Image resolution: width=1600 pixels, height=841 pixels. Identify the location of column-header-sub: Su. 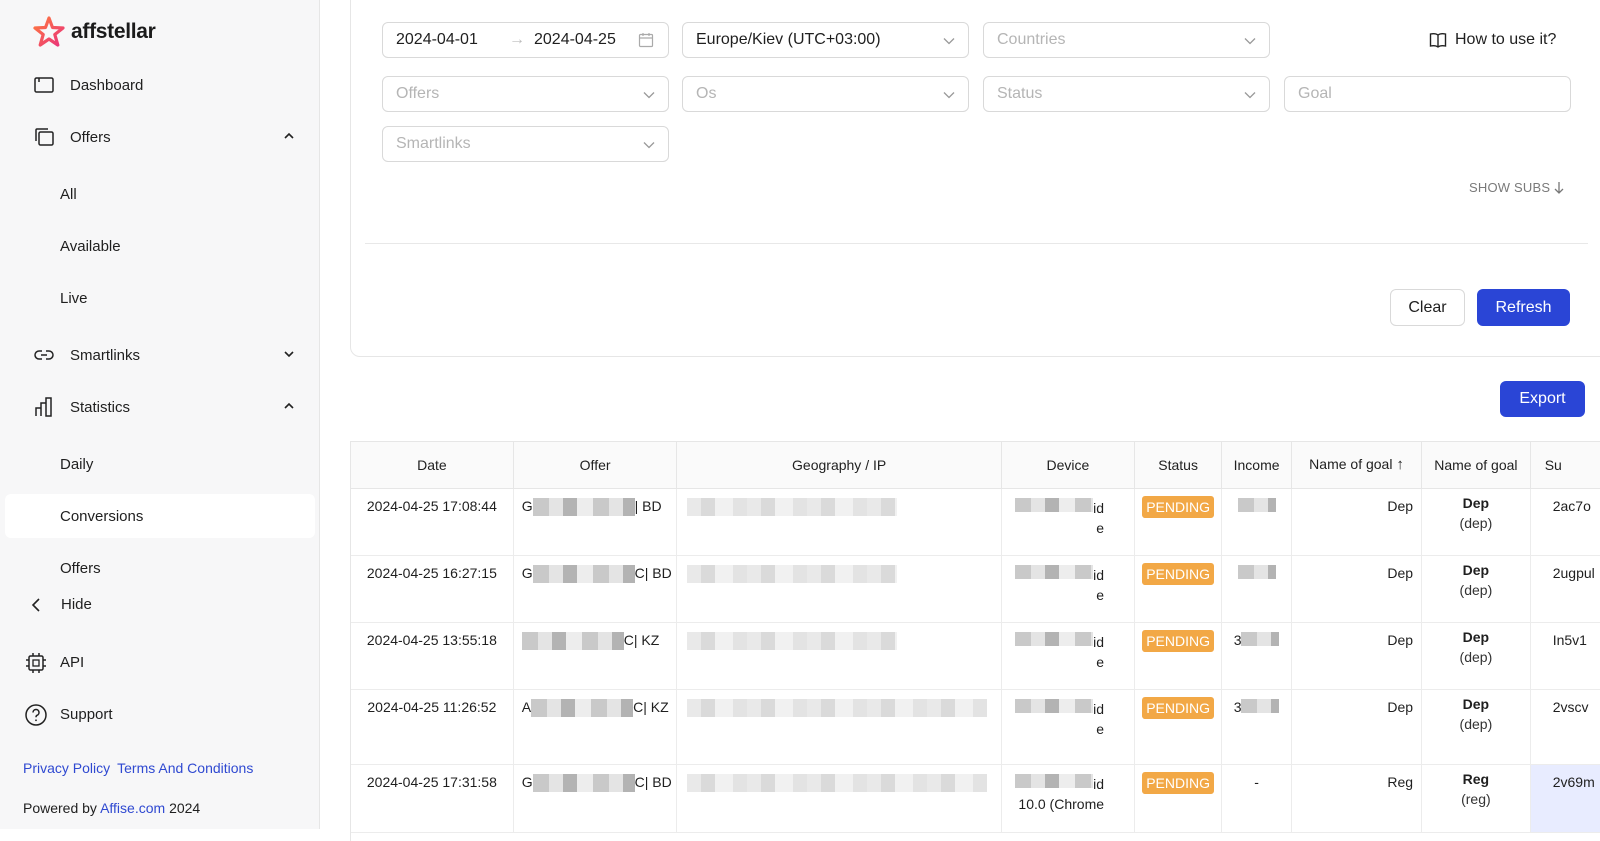
(1565, 465).